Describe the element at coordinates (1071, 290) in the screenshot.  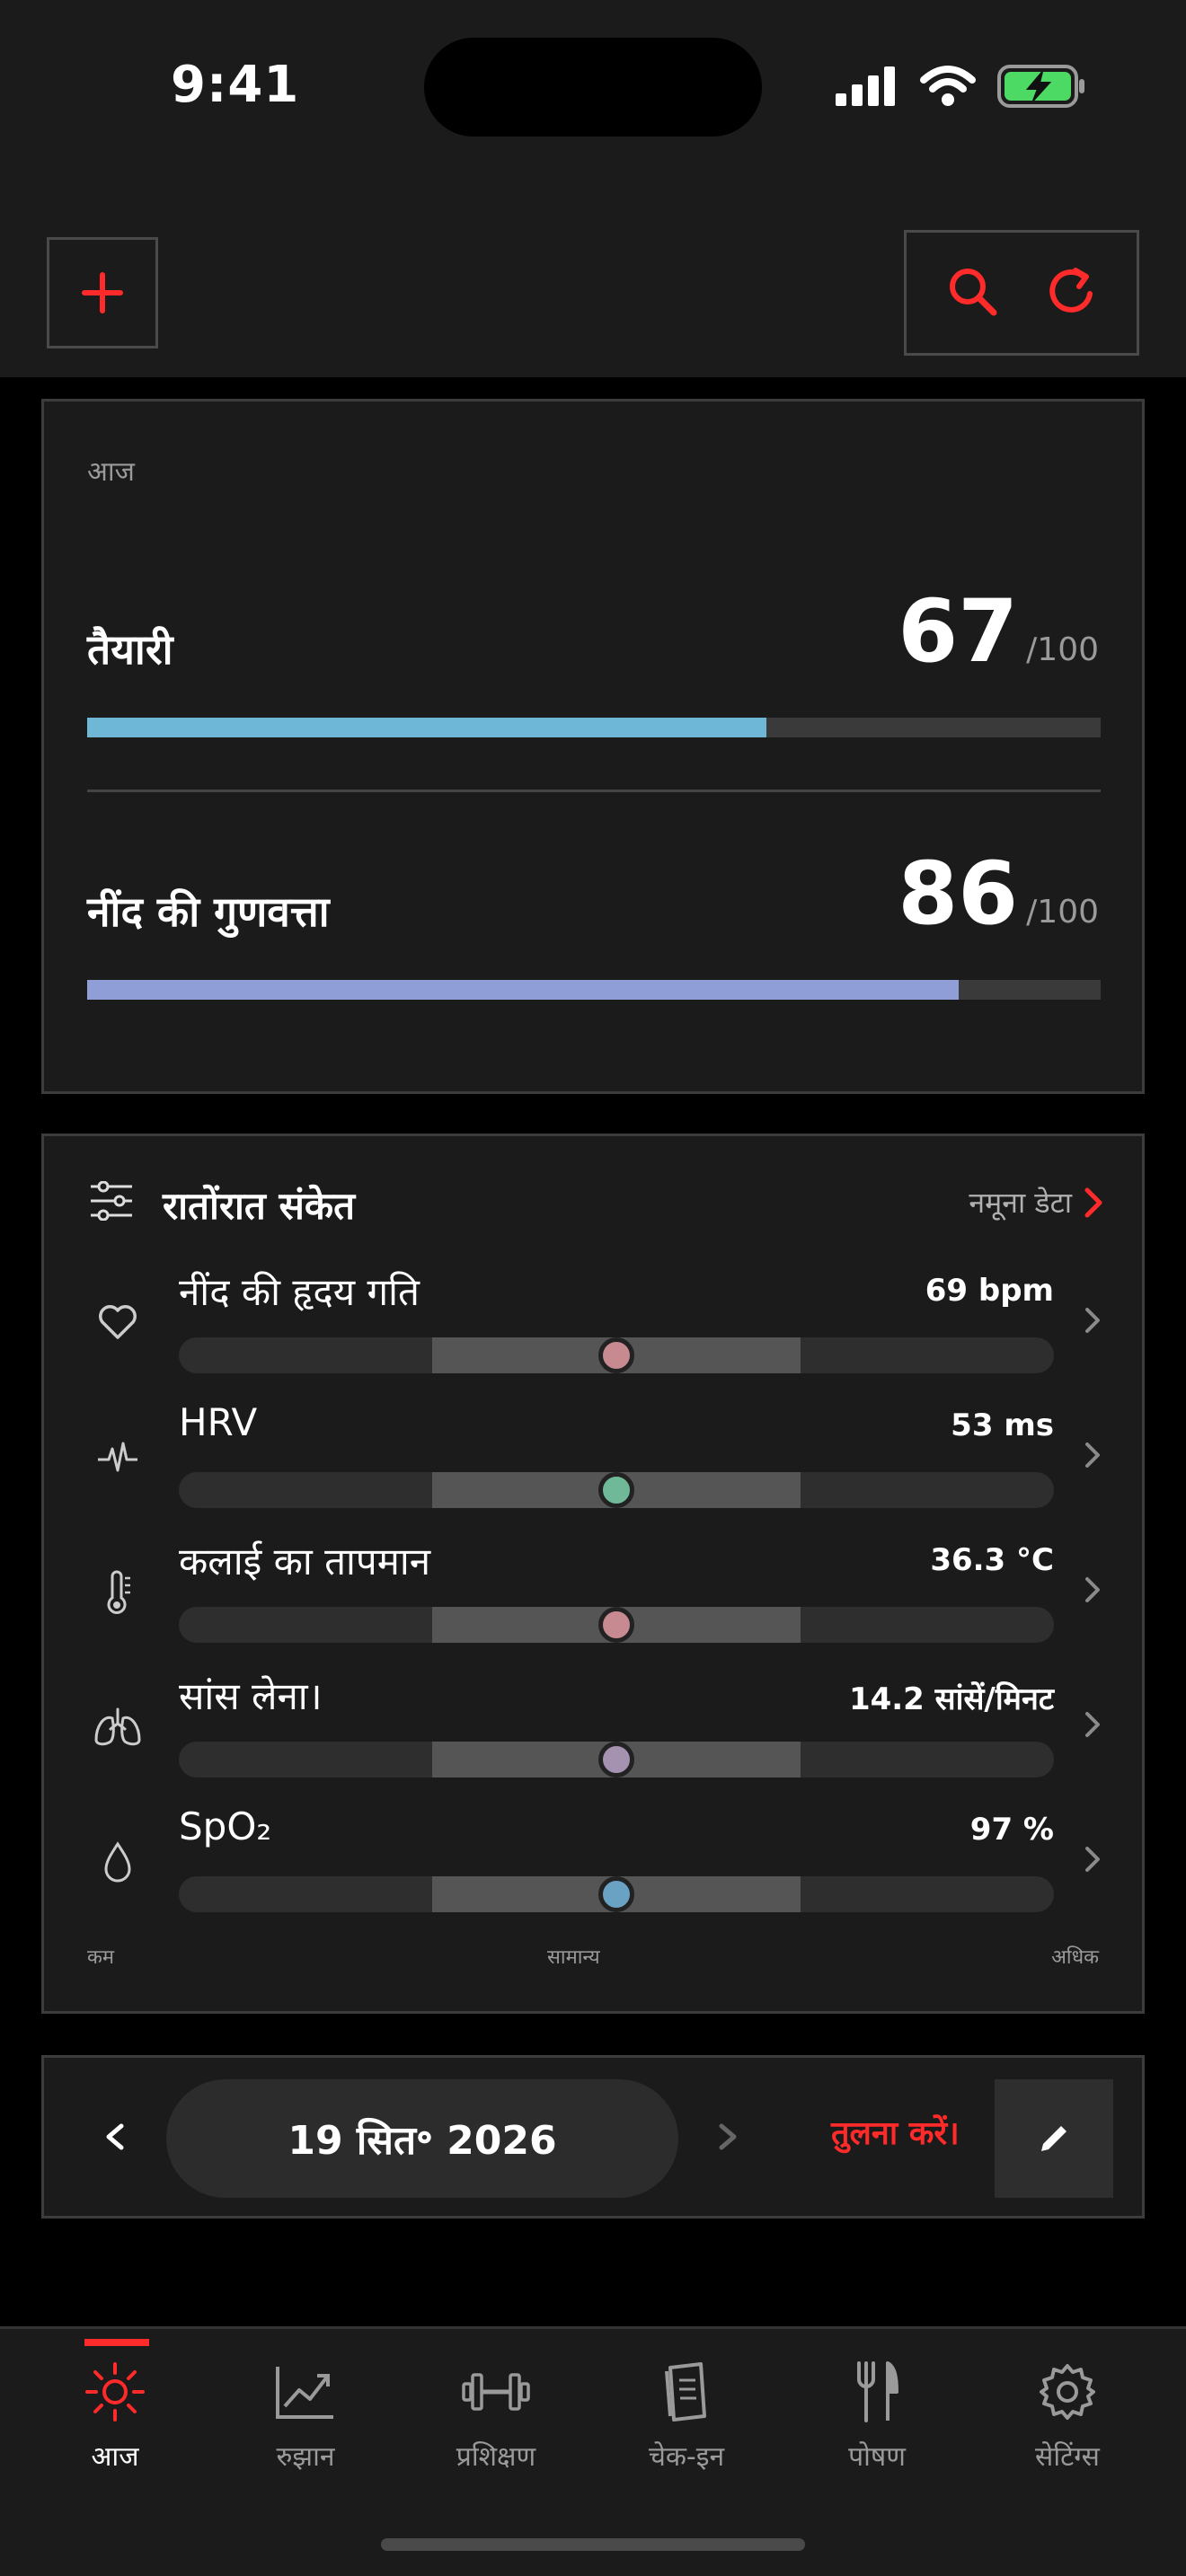
I see `refresh-icon` at that location.